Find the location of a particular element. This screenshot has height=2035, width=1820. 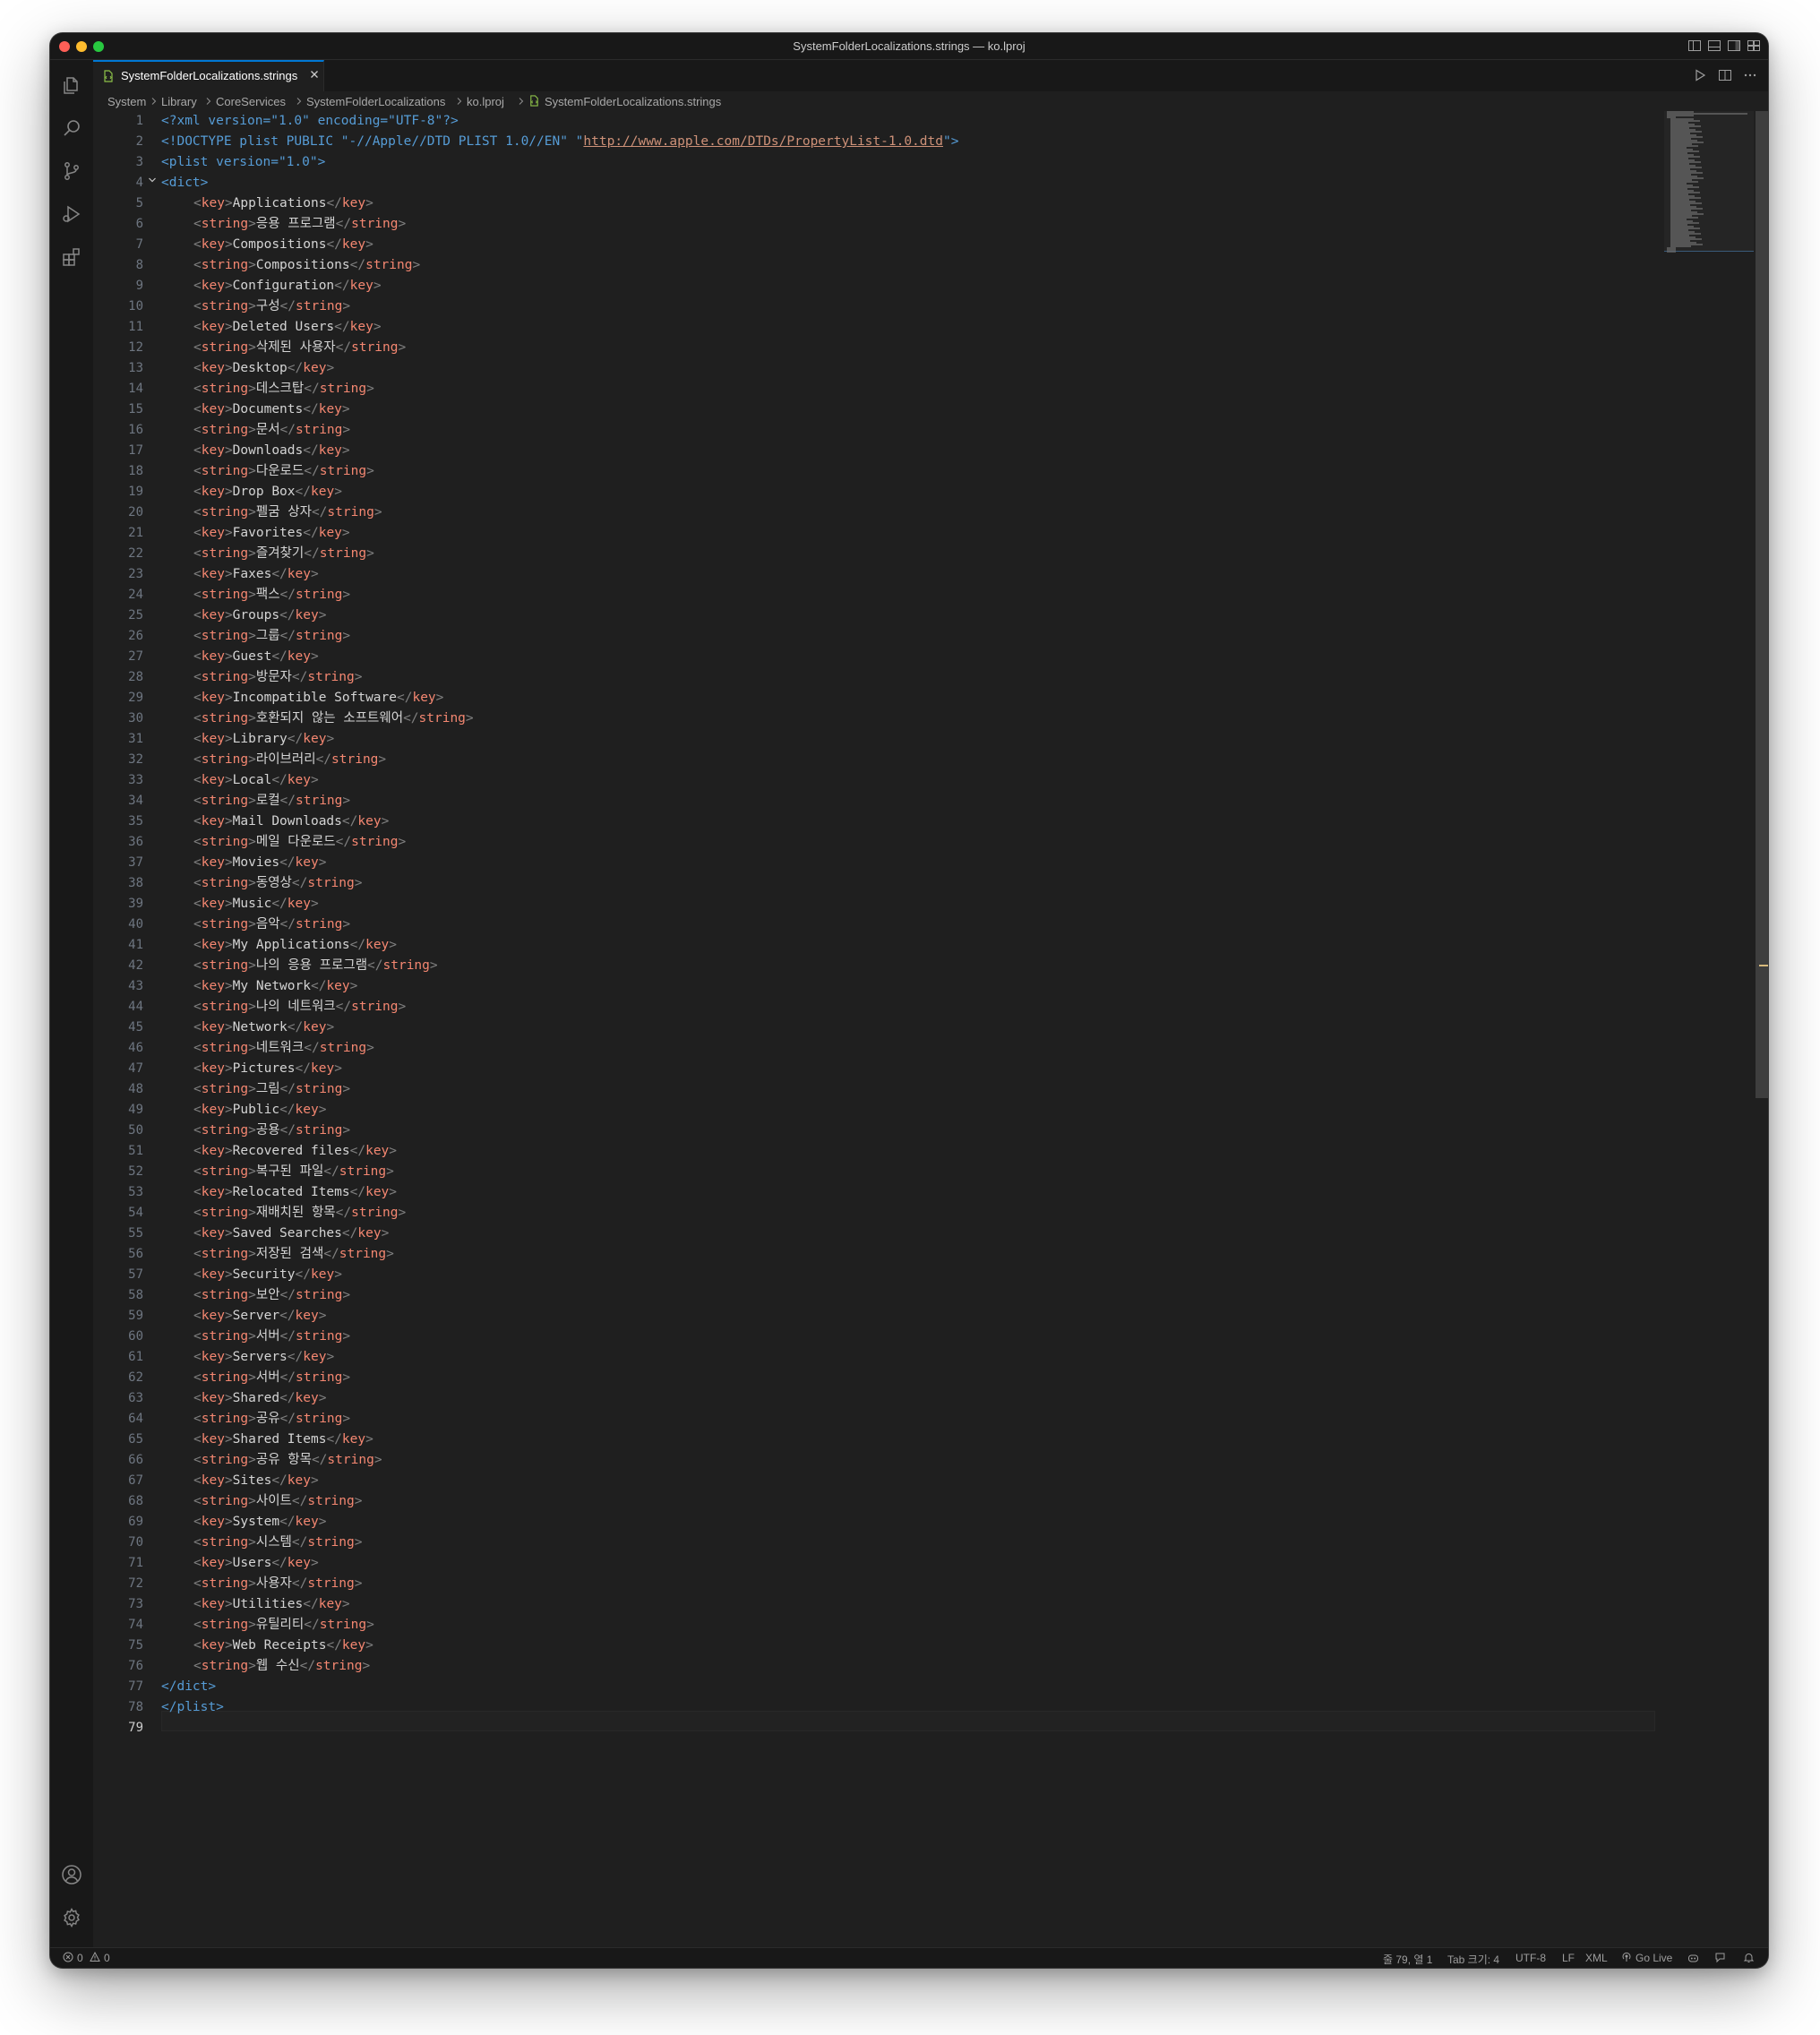

search-icon is located at coordinates (71, 128).